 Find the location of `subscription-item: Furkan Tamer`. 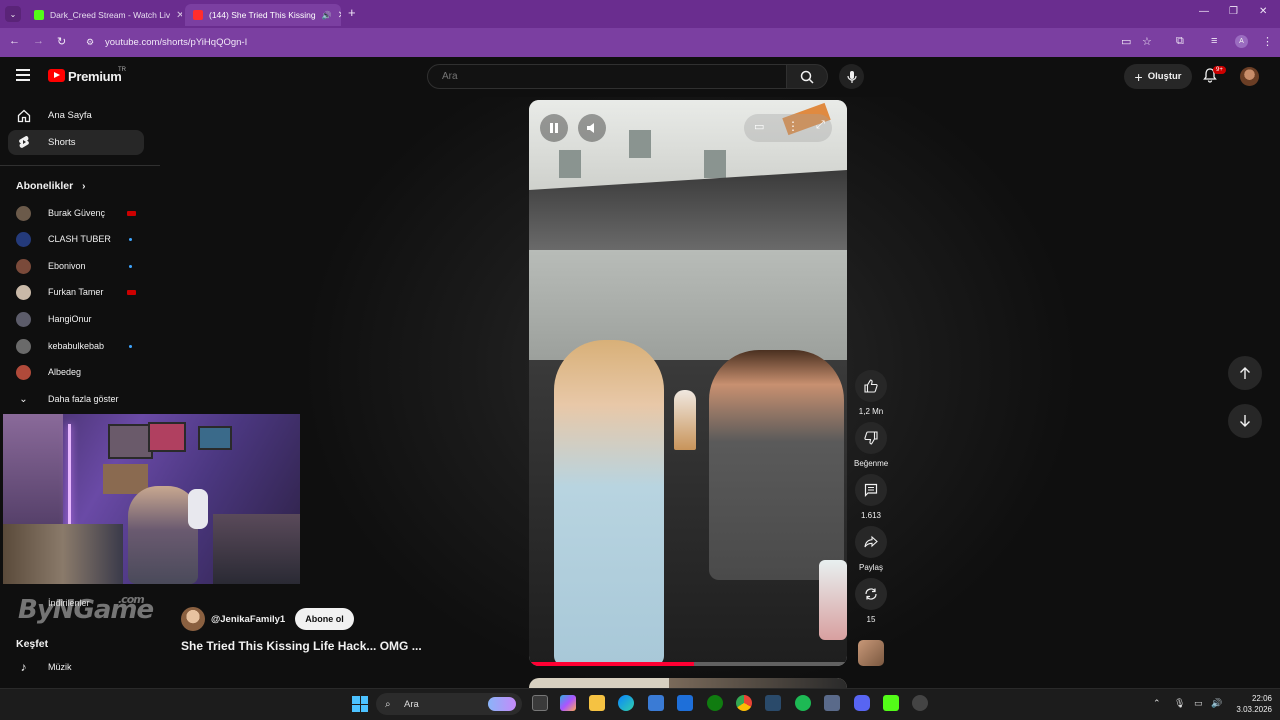

subscription-item: Furkan Tamer is located at coordinates (76, 292).